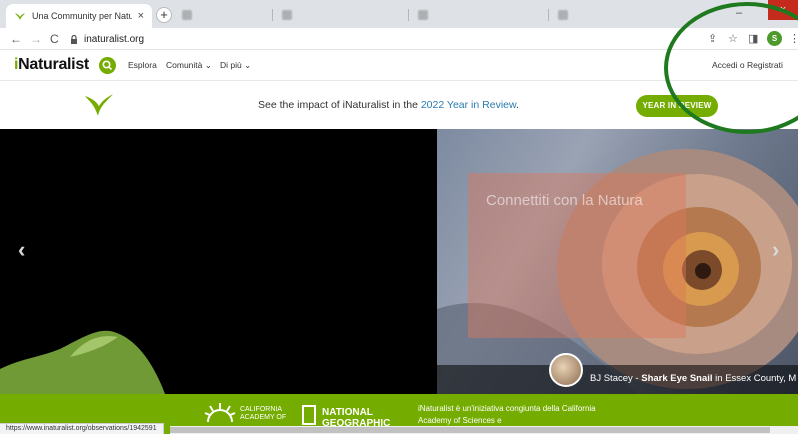 Image resolution: width=798 pixels, height=434 pixels. I want to click on horizontal-scrollbar, so click(484, 430).